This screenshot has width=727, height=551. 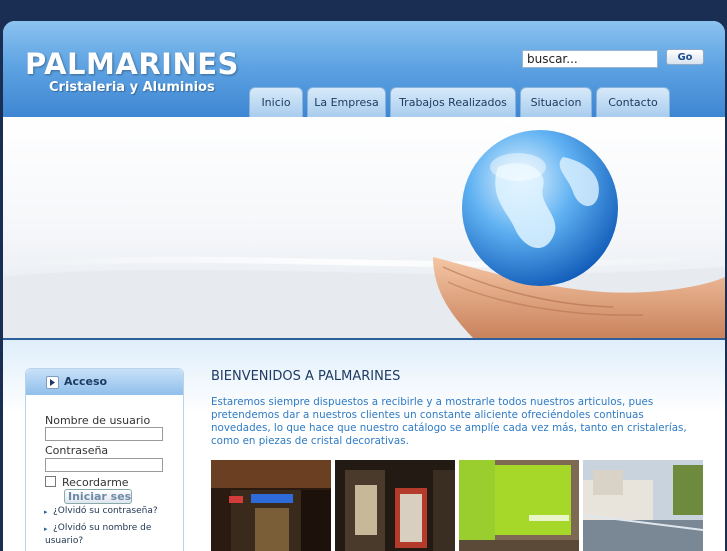 What do you see at coordinates (643, 505) in the screenshot?
I see `gallery-image-balcony` at bounding box center [643, 505].